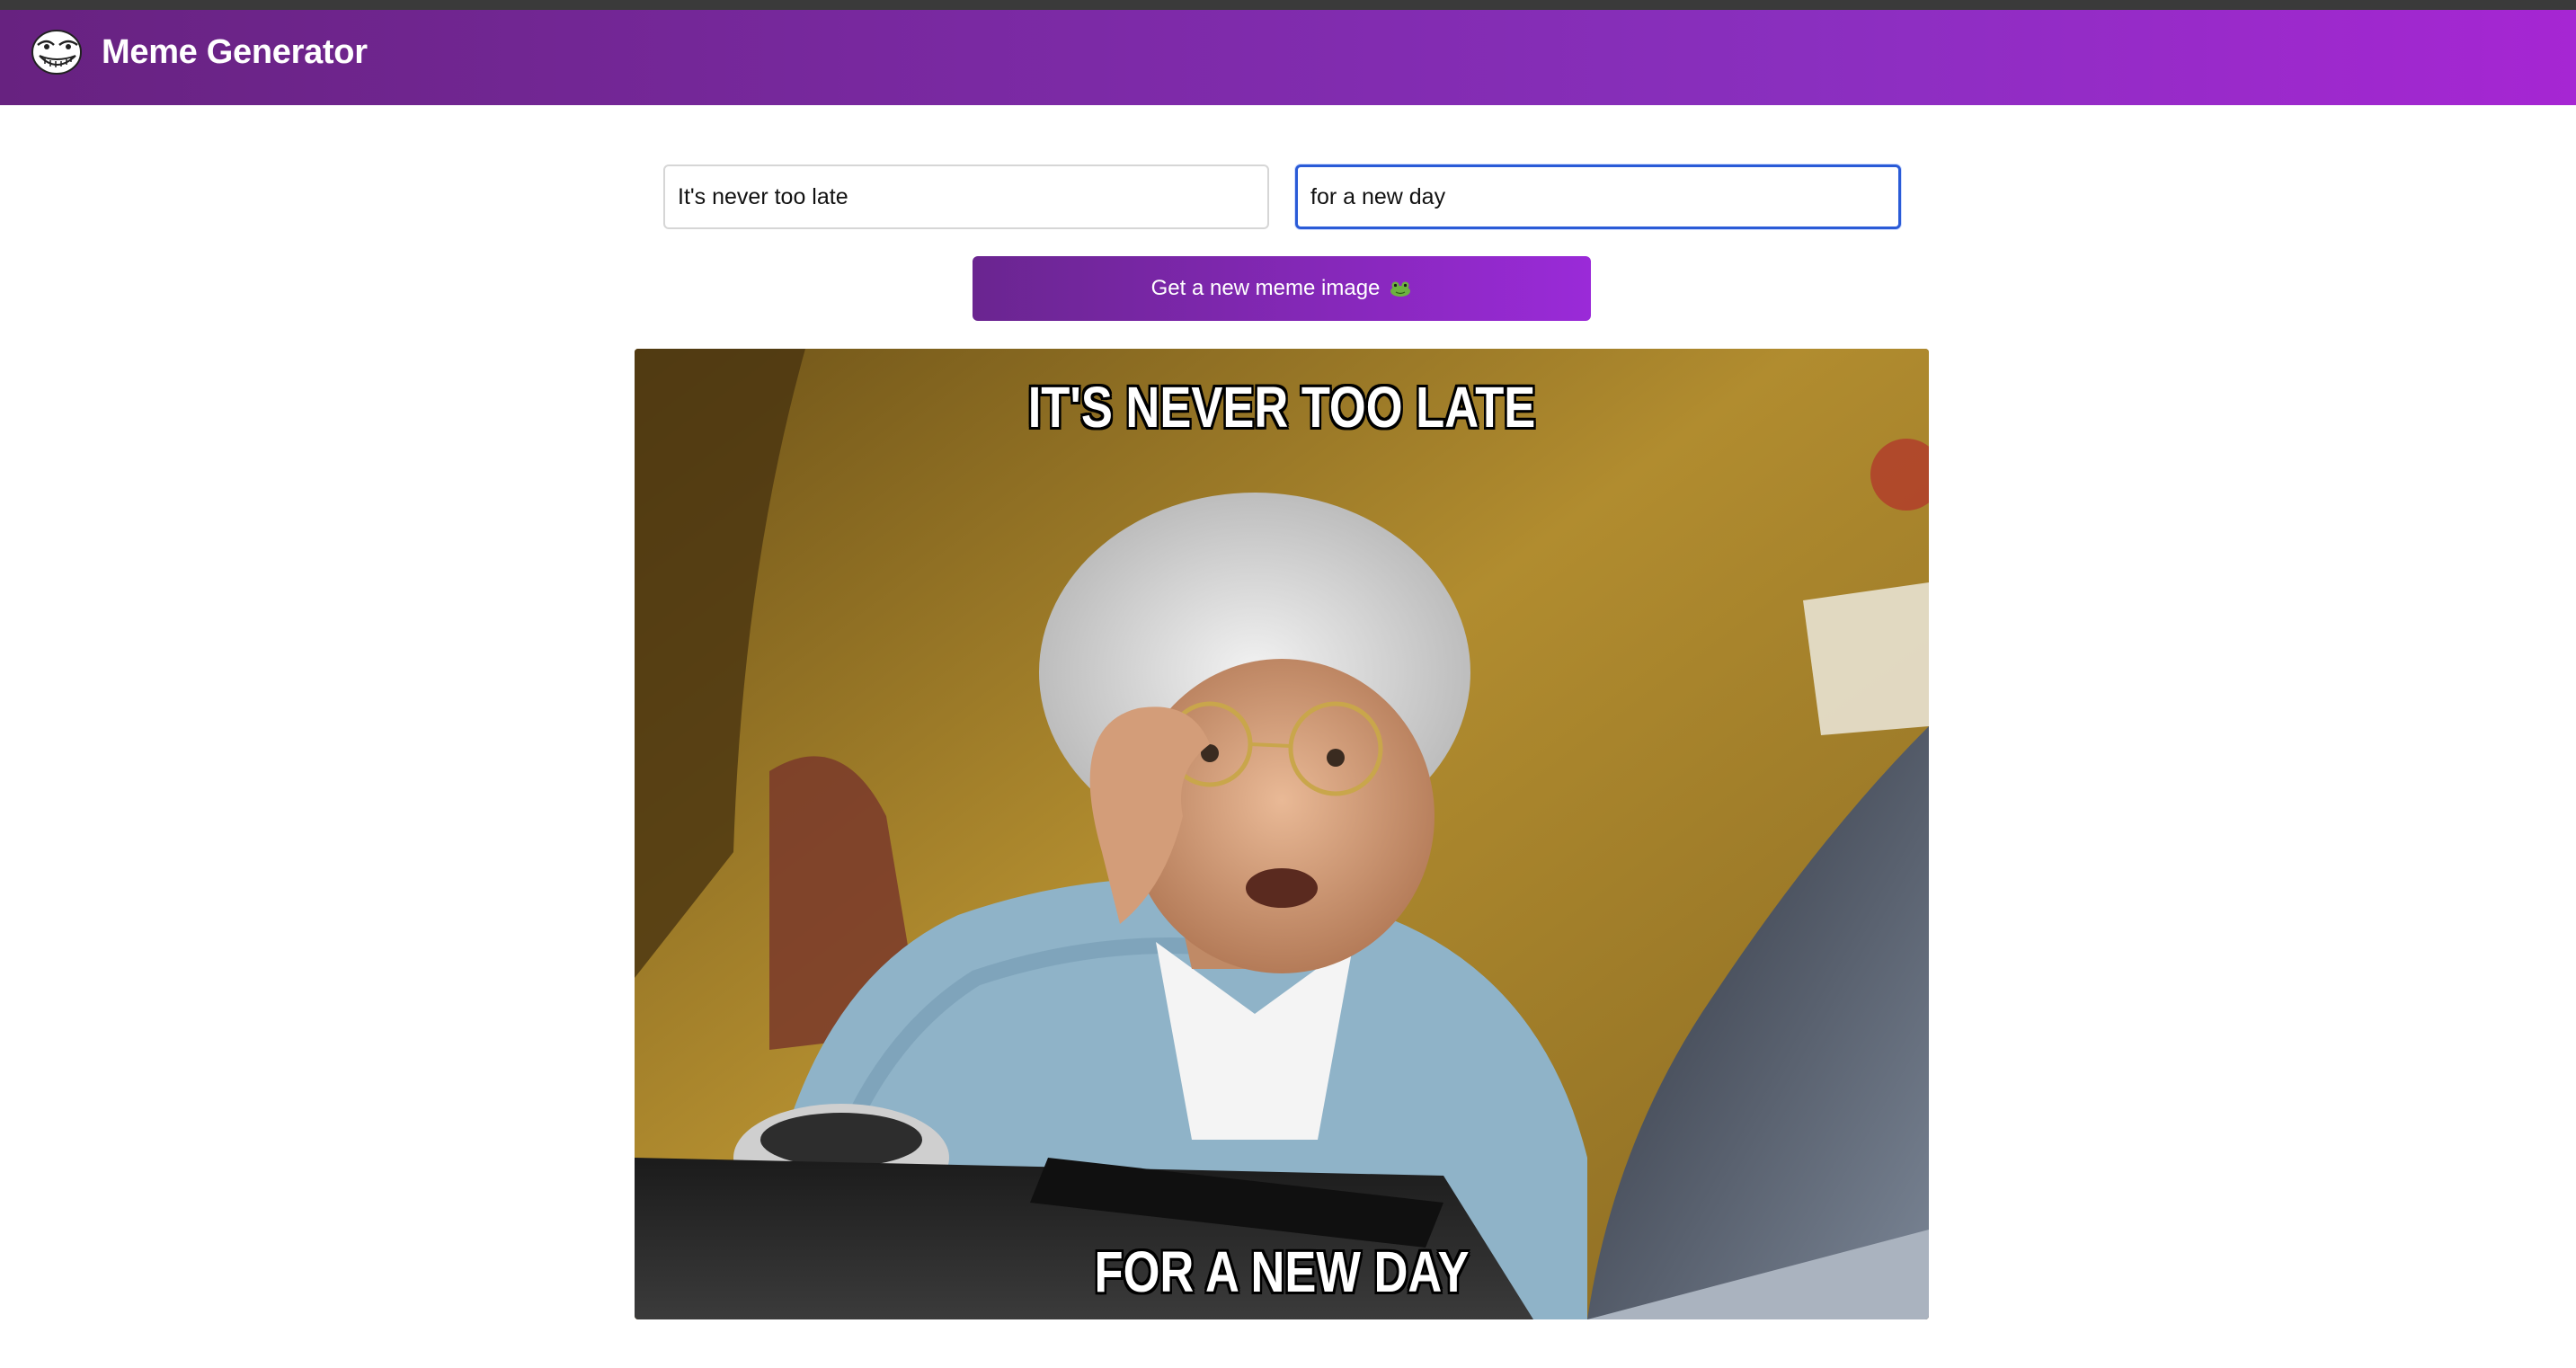  I want to click on get-new-meme-button: Get a new meme image, so click(1282, 289).